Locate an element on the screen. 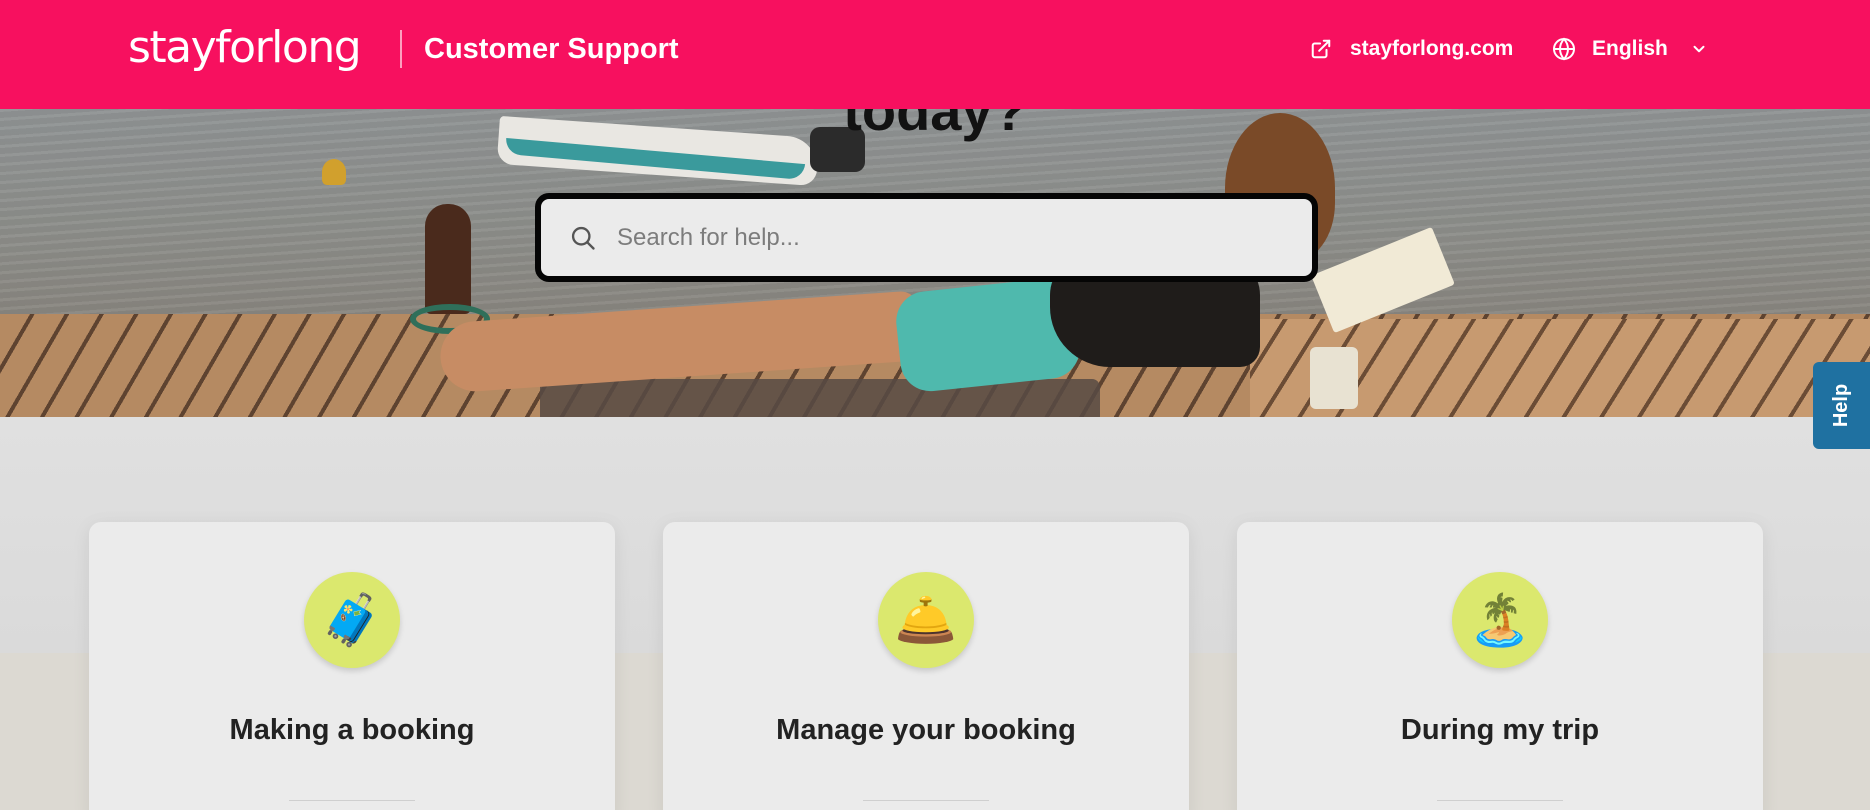  external-link-icon is located at coordinates (1321, 49).